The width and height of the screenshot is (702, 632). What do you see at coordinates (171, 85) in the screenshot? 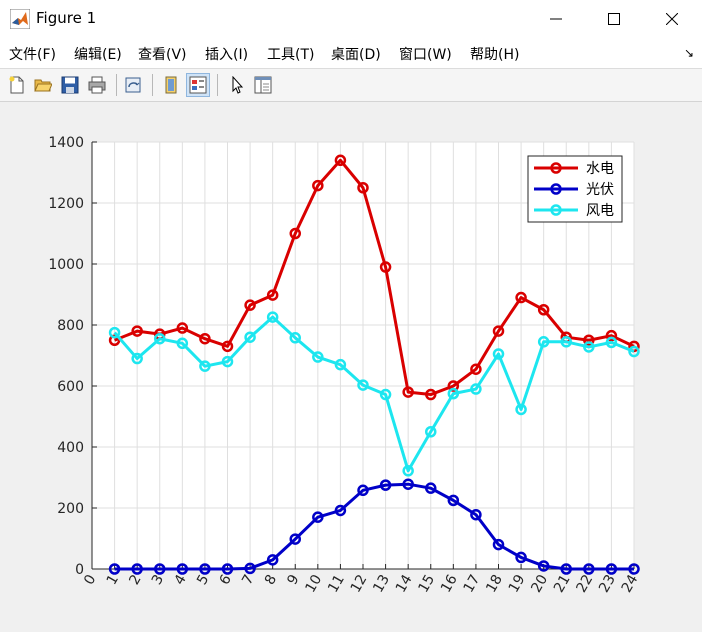
I see `hide-plot-tools-icon` at bounding box center [171, 85].